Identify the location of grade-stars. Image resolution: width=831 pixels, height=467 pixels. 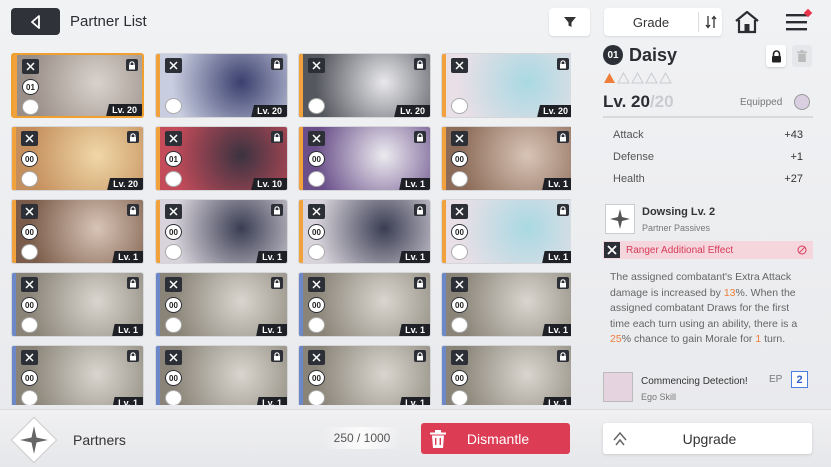
(637, 78).